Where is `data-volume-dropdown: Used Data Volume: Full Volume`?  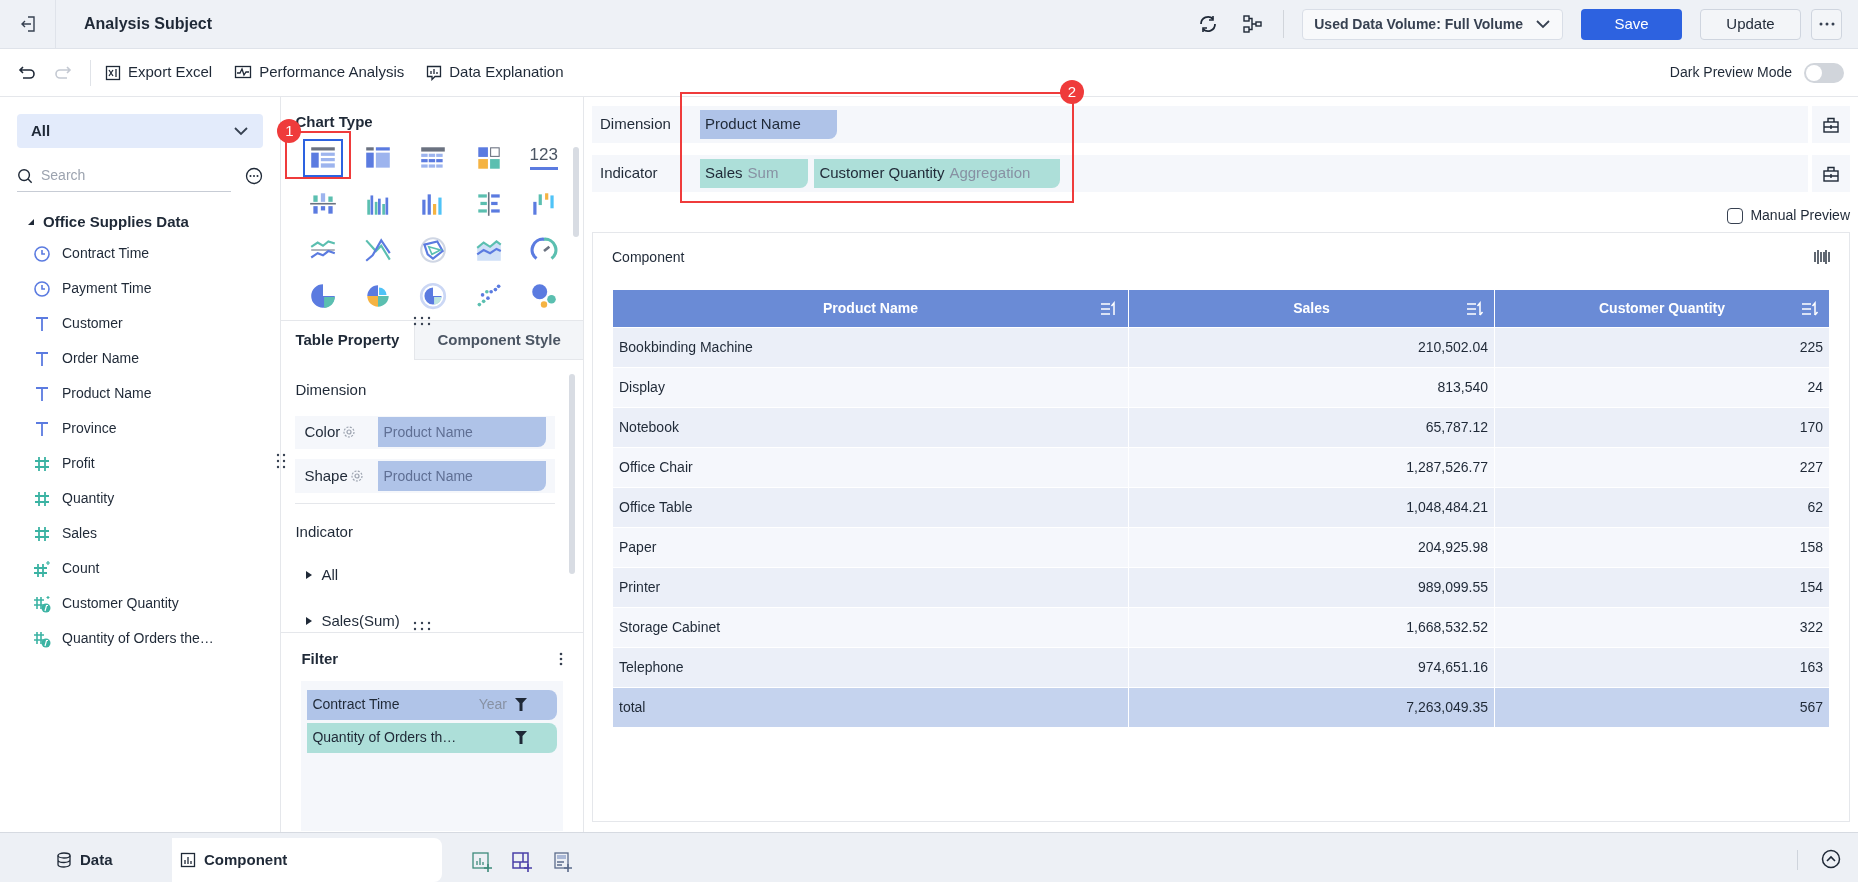
data-volume-dropdown: Used Data Volume: Full Volume is located at coordinates (1432, 24).